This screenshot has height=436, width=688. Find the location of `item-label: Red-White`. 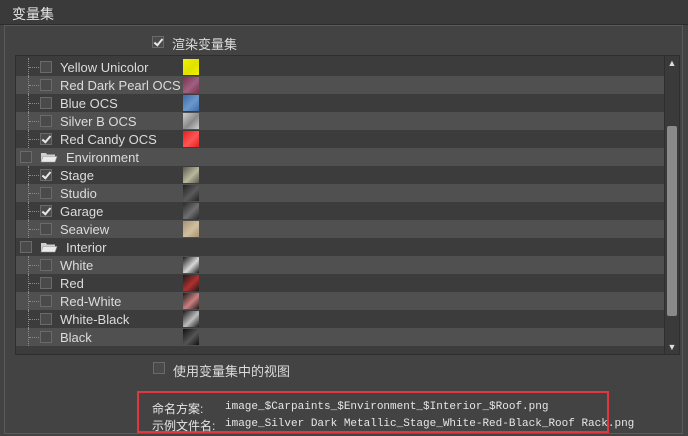

item-label: Red-White is located at coordinates (91, 301).